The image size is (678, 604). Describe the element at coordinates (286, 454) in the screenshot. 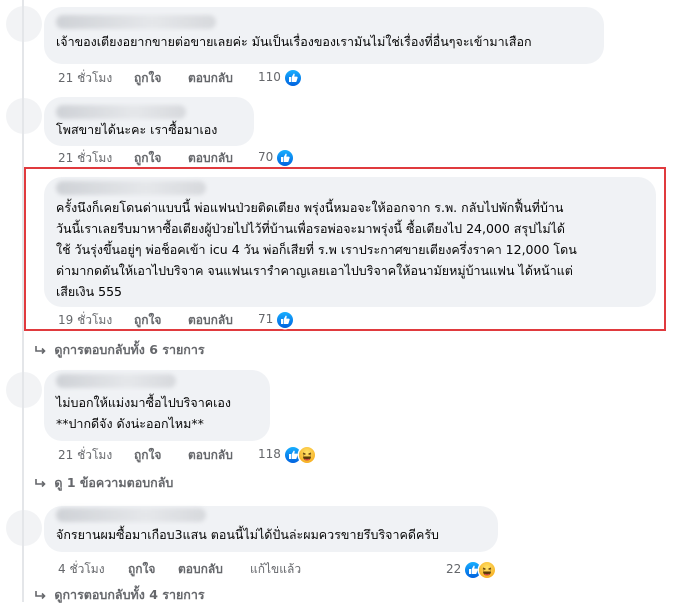

I see `reaction-summary: 118` at that location.